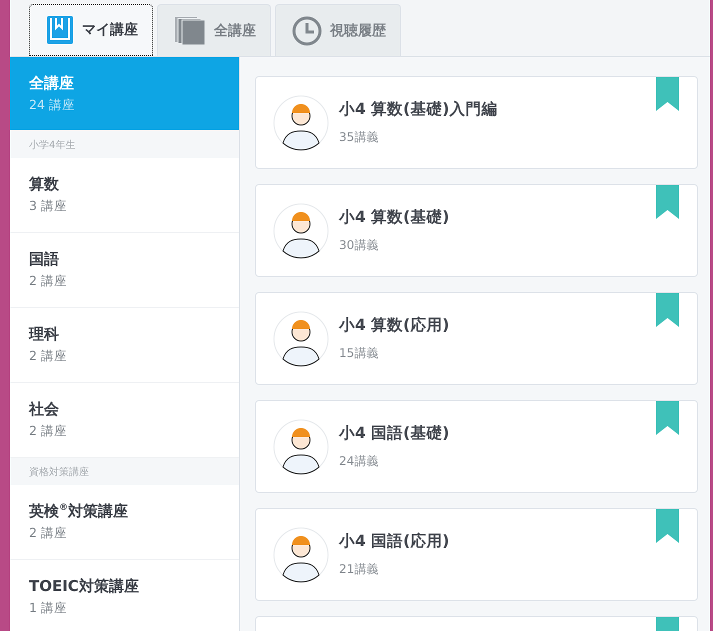  Describe the element at coordinates (476, 122) in the screenshot. I see `course-card: 小4 算数(基礎)入門編 35講義` at that location.